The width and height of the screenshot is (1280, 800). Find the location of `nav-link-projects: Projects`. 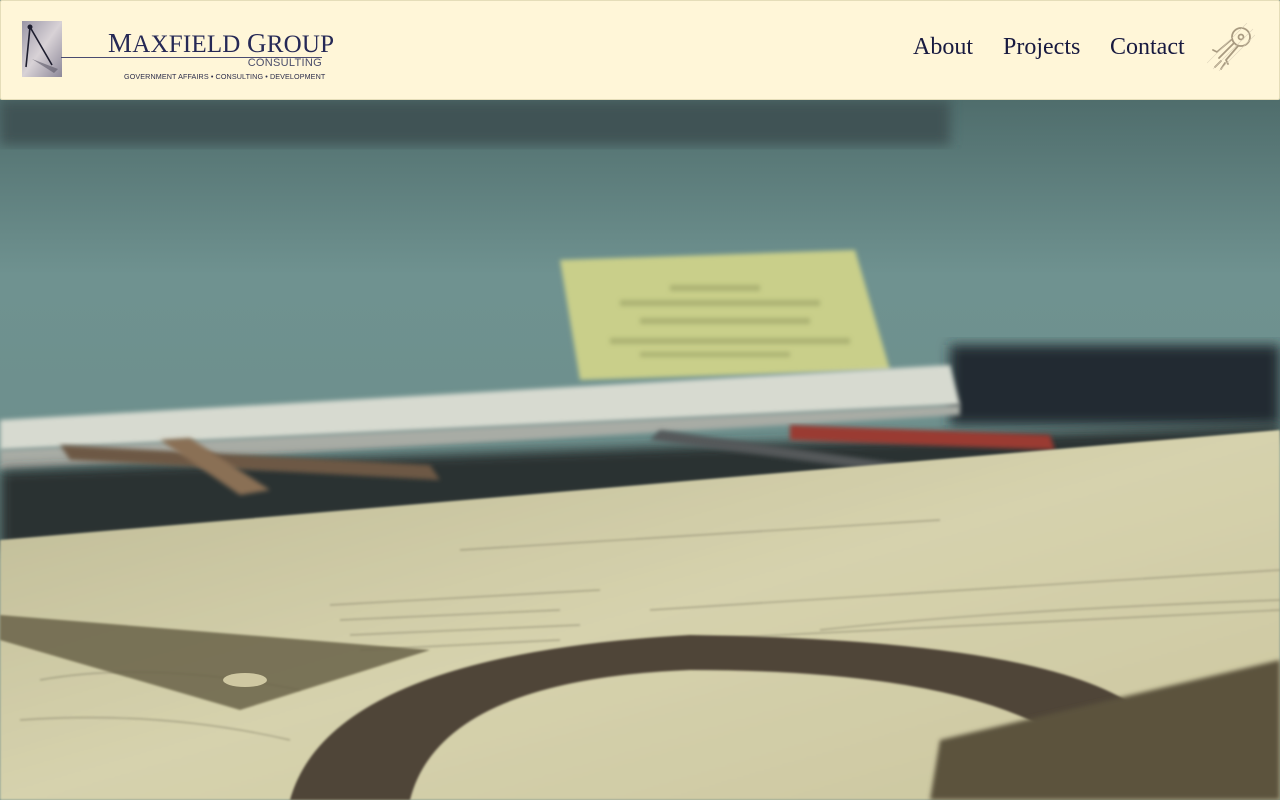

nav-link-projects: Projects is located at coordinates (1041, 47).